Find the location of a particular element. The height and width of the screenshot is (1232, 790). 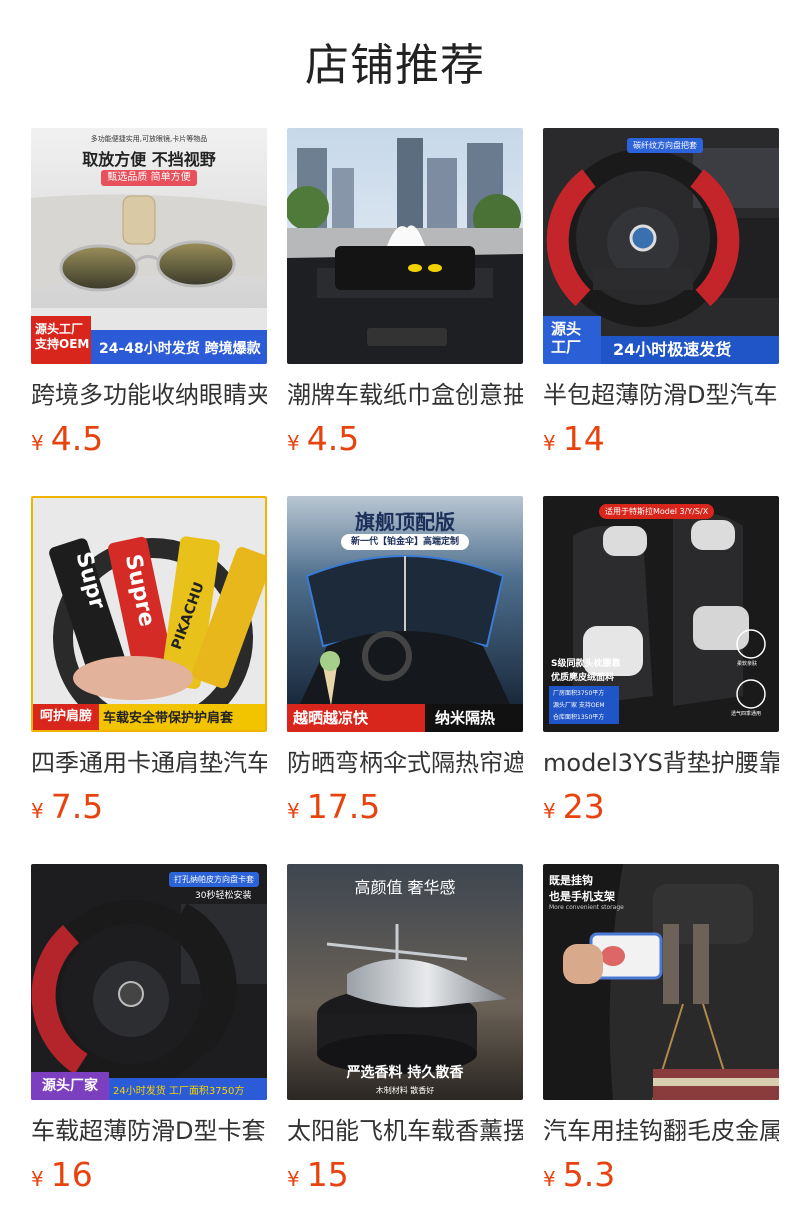

info-line: 仓库面积1350平方 is located at coordinates (579, 717).